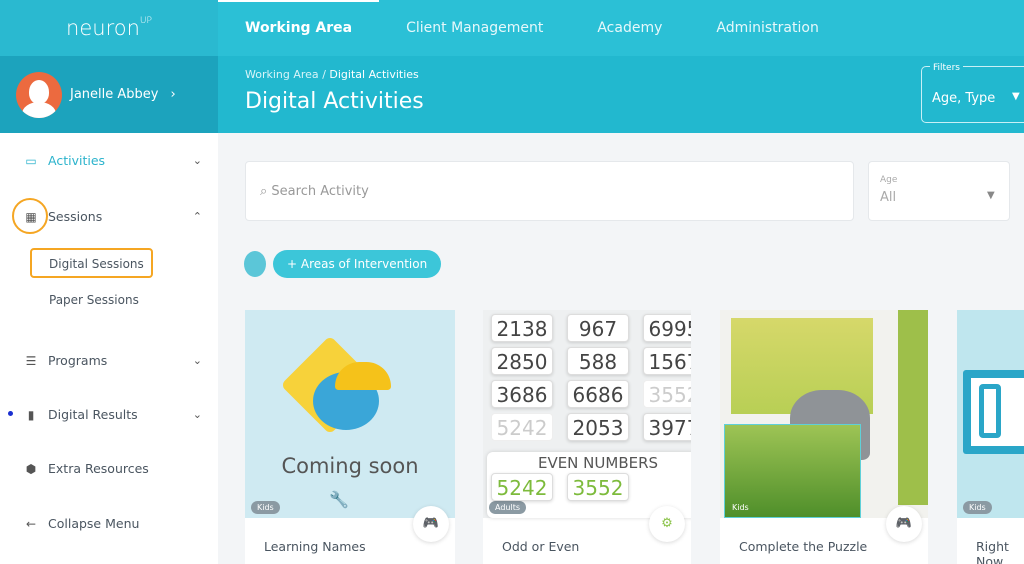 Image resolution: width=1024 pixels, height=564 pixels. What do you see at coordinates (946, 68) in the screenshot?
I see `filters-label: Filters` at bounding box center [946, 68].